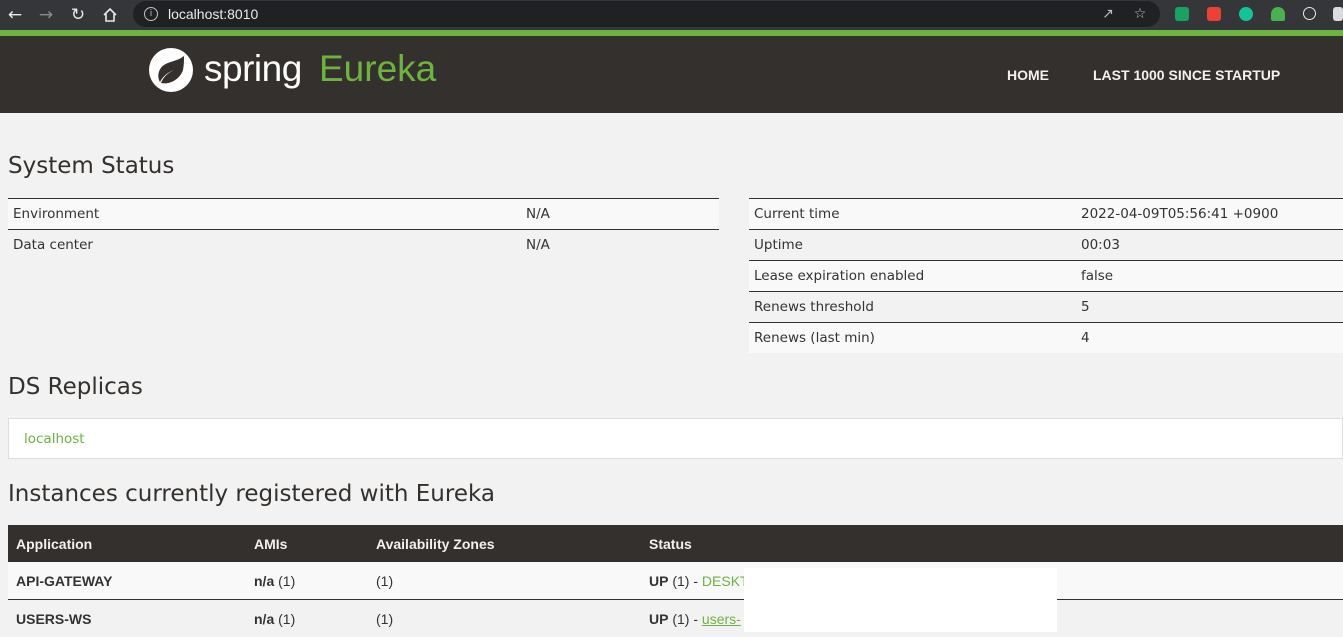  Describe the element at coordinates (253, 69) in the screenshot. I see `brand-spring-text: spring` at that location.